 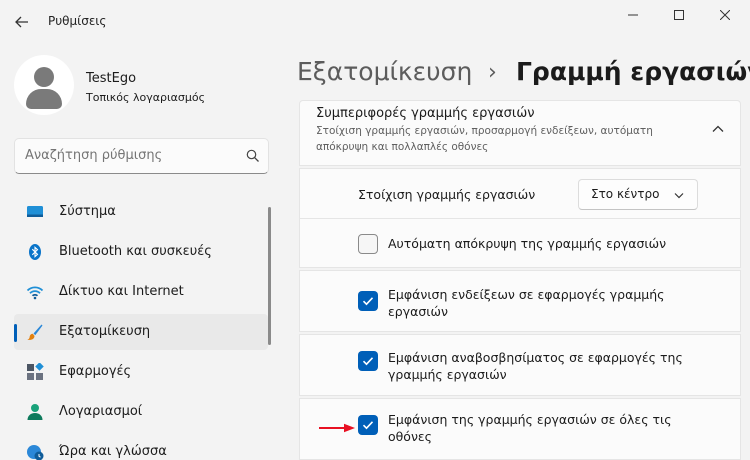 What do you see at coordinates (111, 78) in the screenshot?
I see `user-name: TestEgo` at bounding box center [111, 78].